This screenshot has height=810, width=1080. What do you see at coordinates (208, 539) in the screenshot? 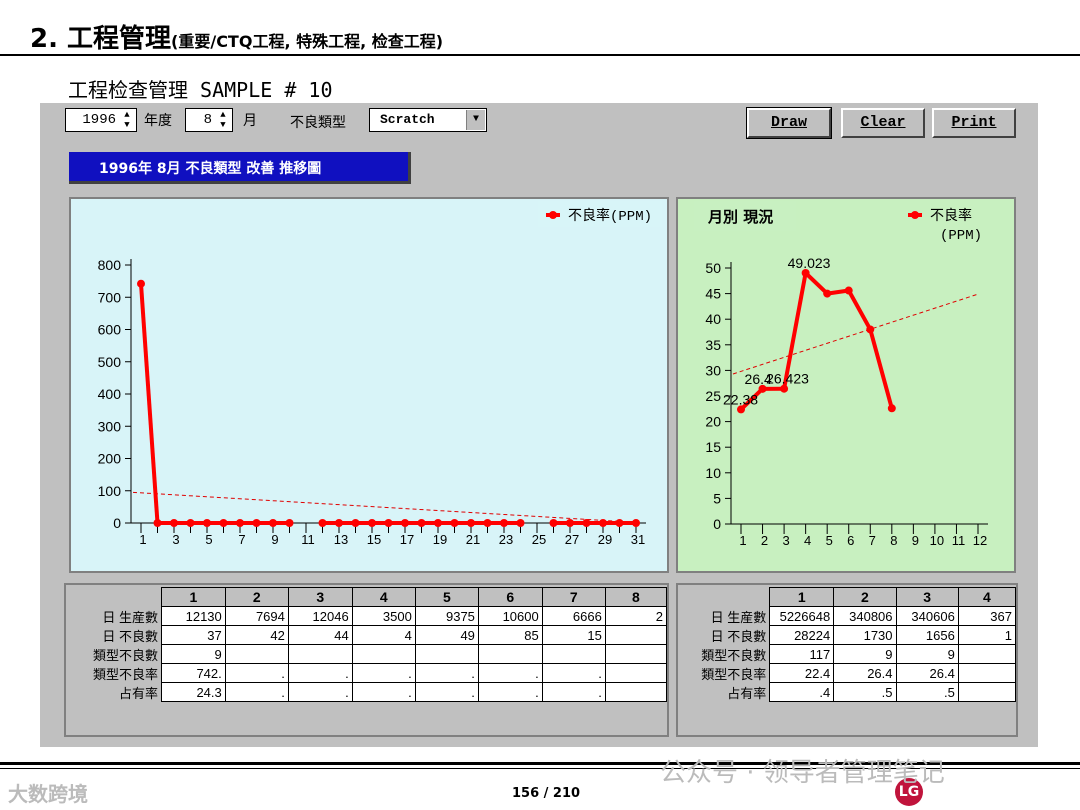
I see `x-tick-label: 5` at bounding box center [208, 539].